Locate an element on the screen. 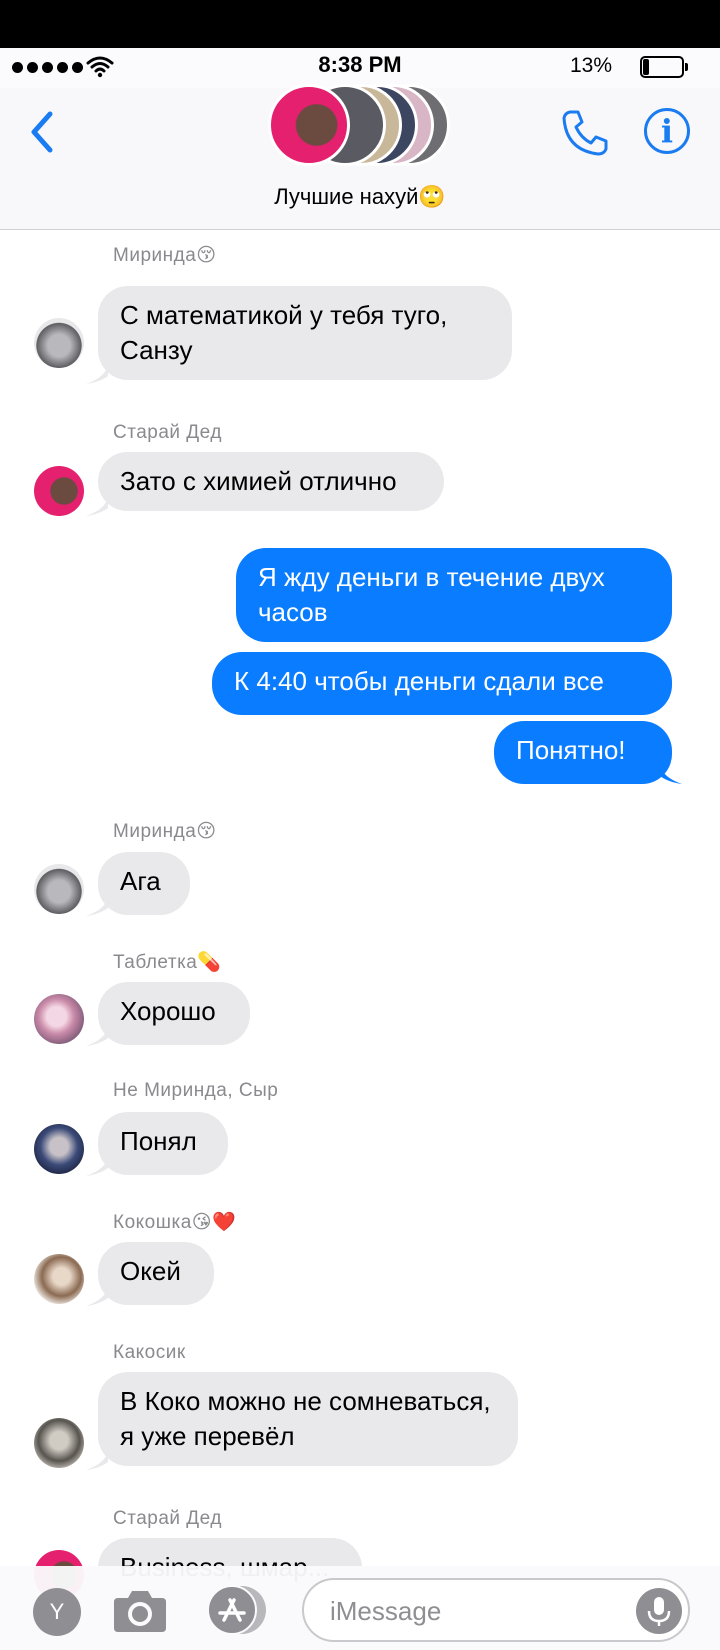  y-app-button: Y is located at coordinates (57, 1612).